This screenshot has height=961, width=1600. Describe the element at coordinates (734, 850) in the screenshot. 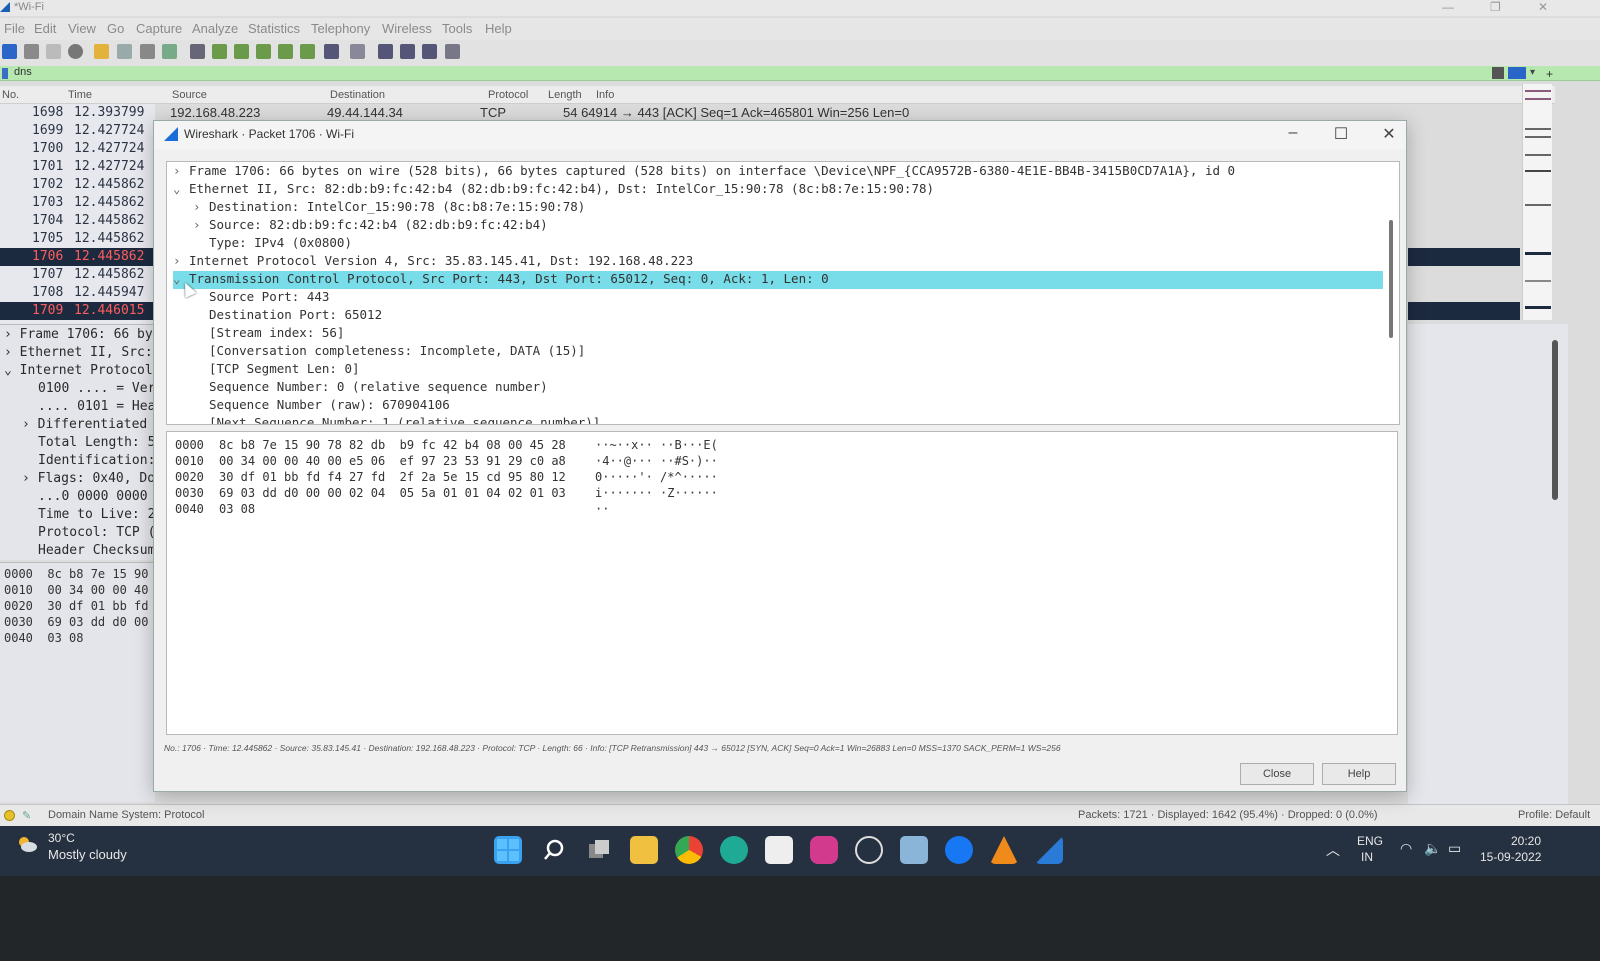

I see `edge-icon` at that location.